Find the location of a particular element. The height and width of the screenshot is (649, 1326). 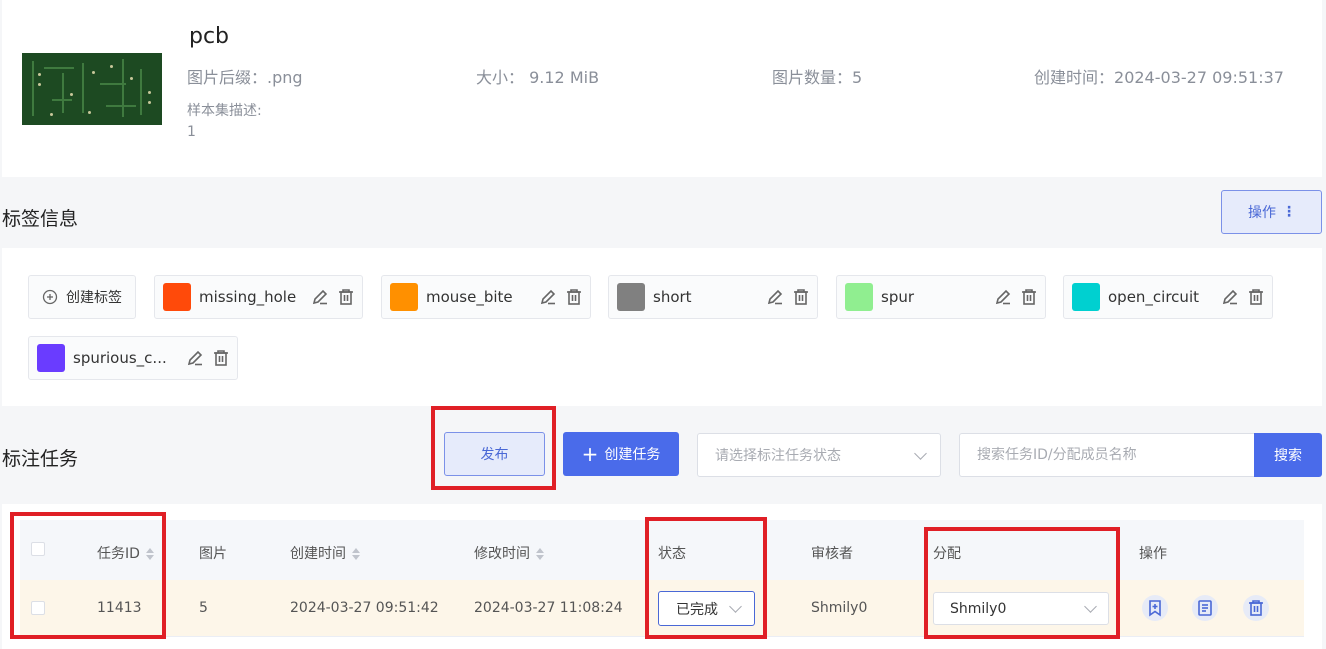

label-chip: open_circuit is located at coordinates (1168, 297).